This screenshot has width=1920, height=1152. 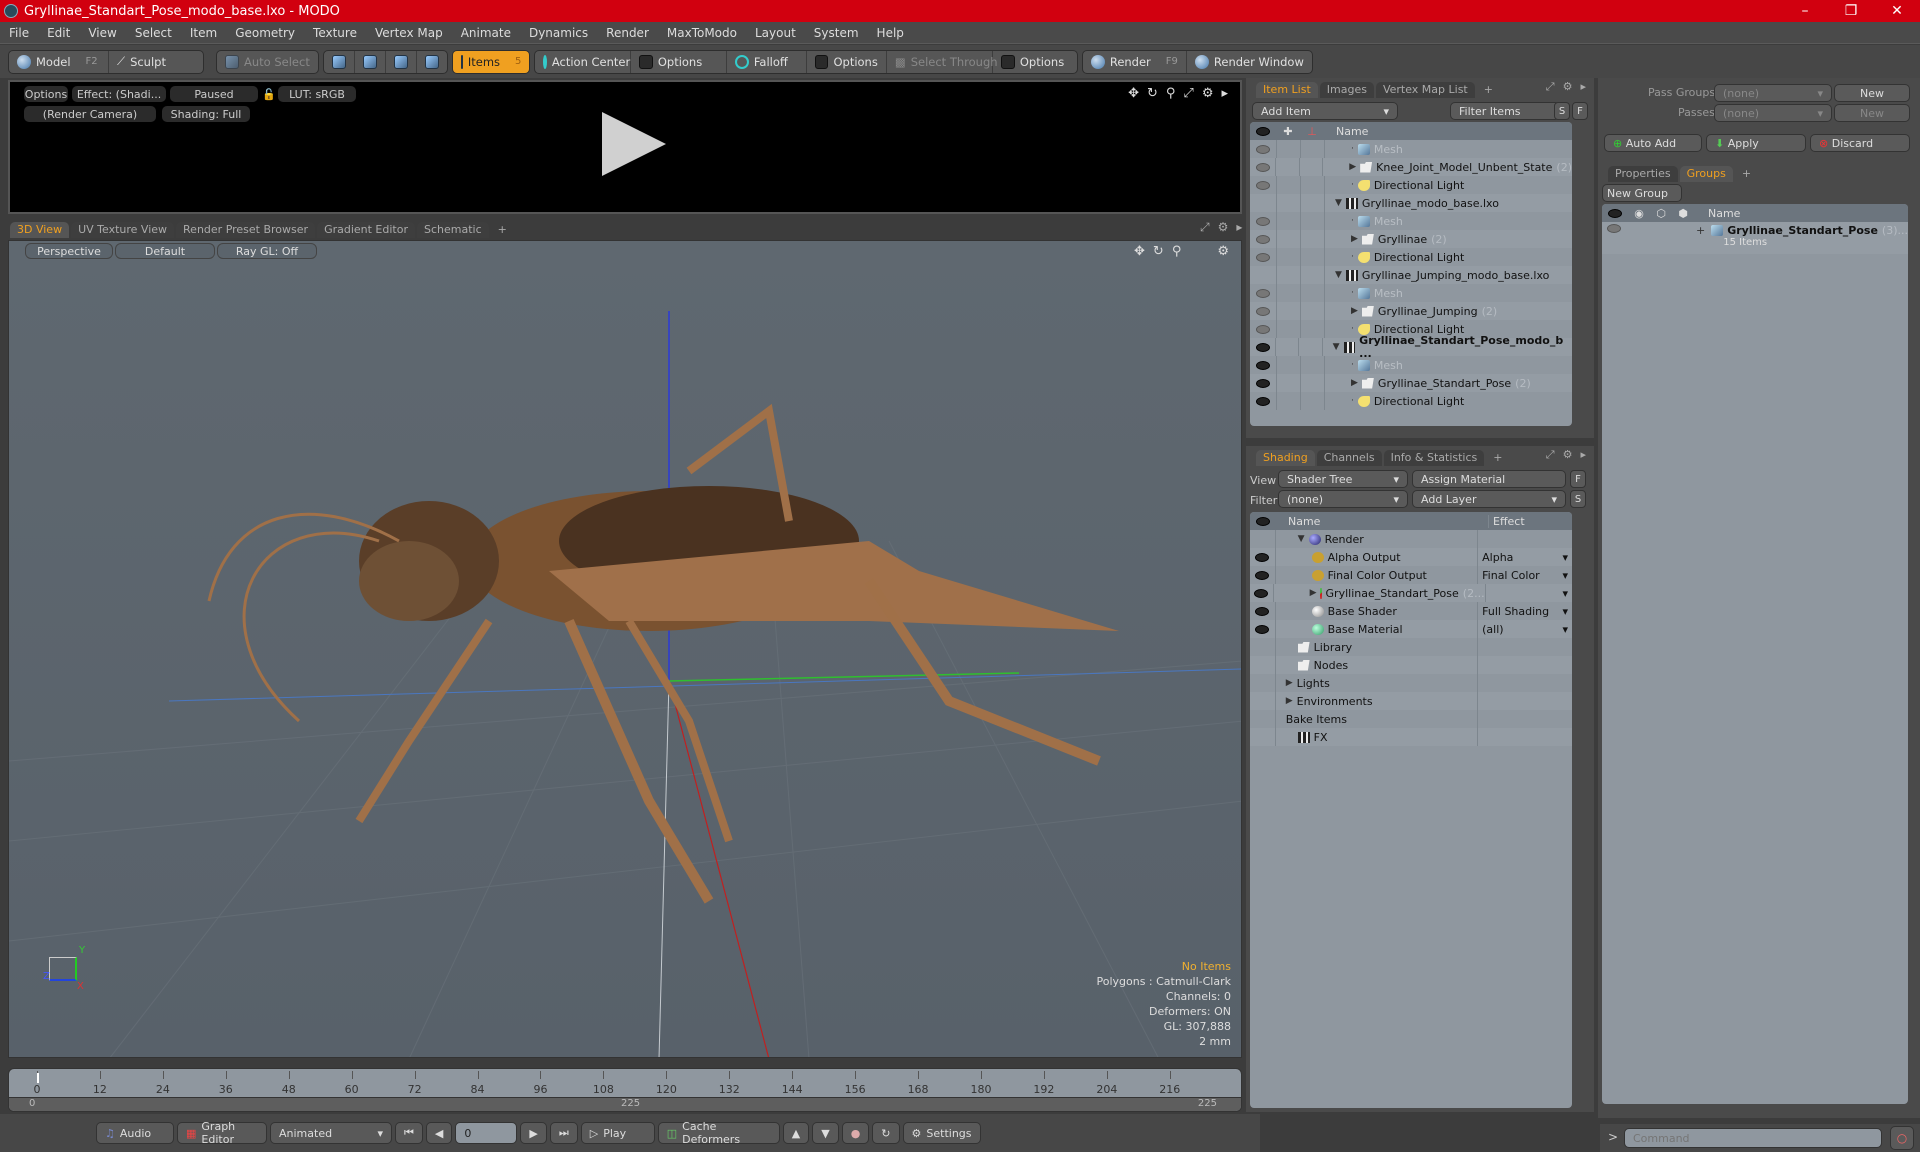 What do you see at coordinates (1411, 557) in the screenshot?
I see `shader-row: Alpha Output Alpha ▾` at bounding box center [1411, 557].